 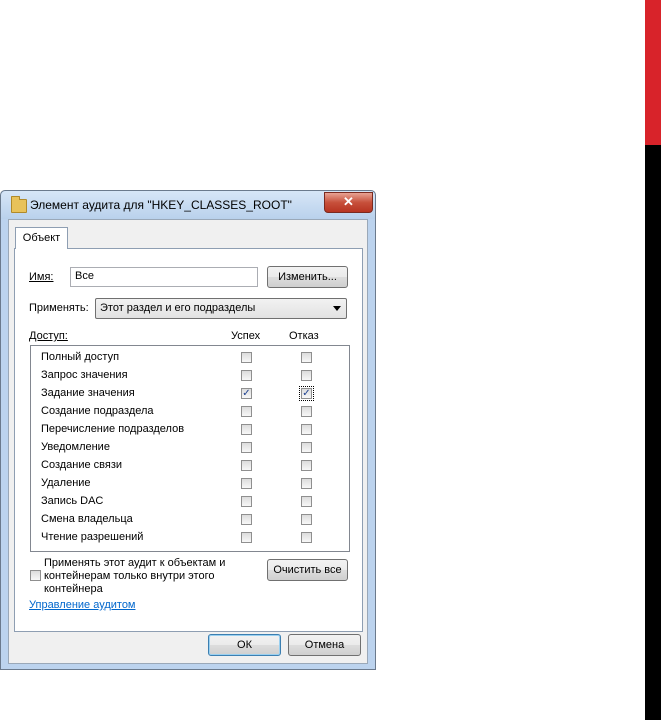 I want to click on permission-name: Перечисление подразделов, so click(x=113, y=429).